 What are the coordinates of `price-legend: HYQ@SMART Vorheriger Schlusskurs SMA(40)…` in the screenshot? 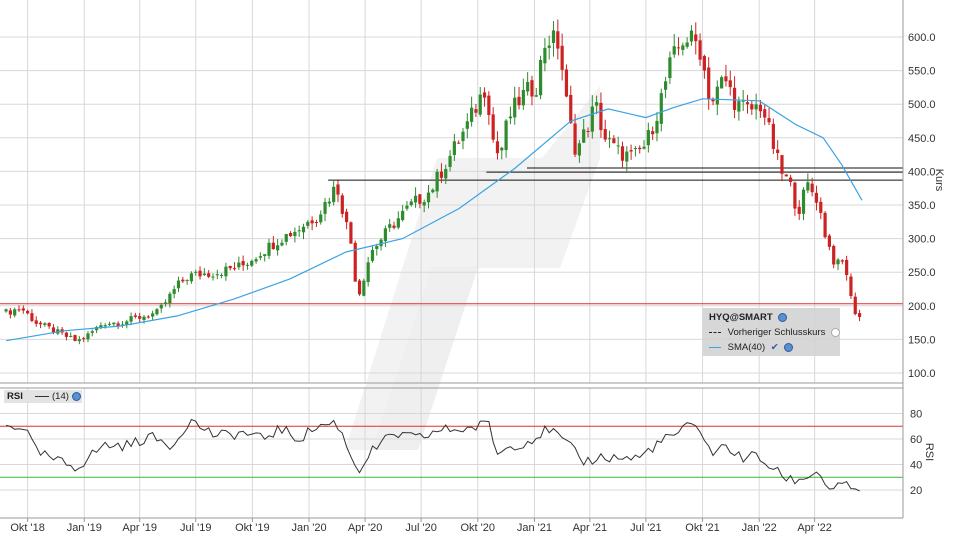 It's located at (771, 332).